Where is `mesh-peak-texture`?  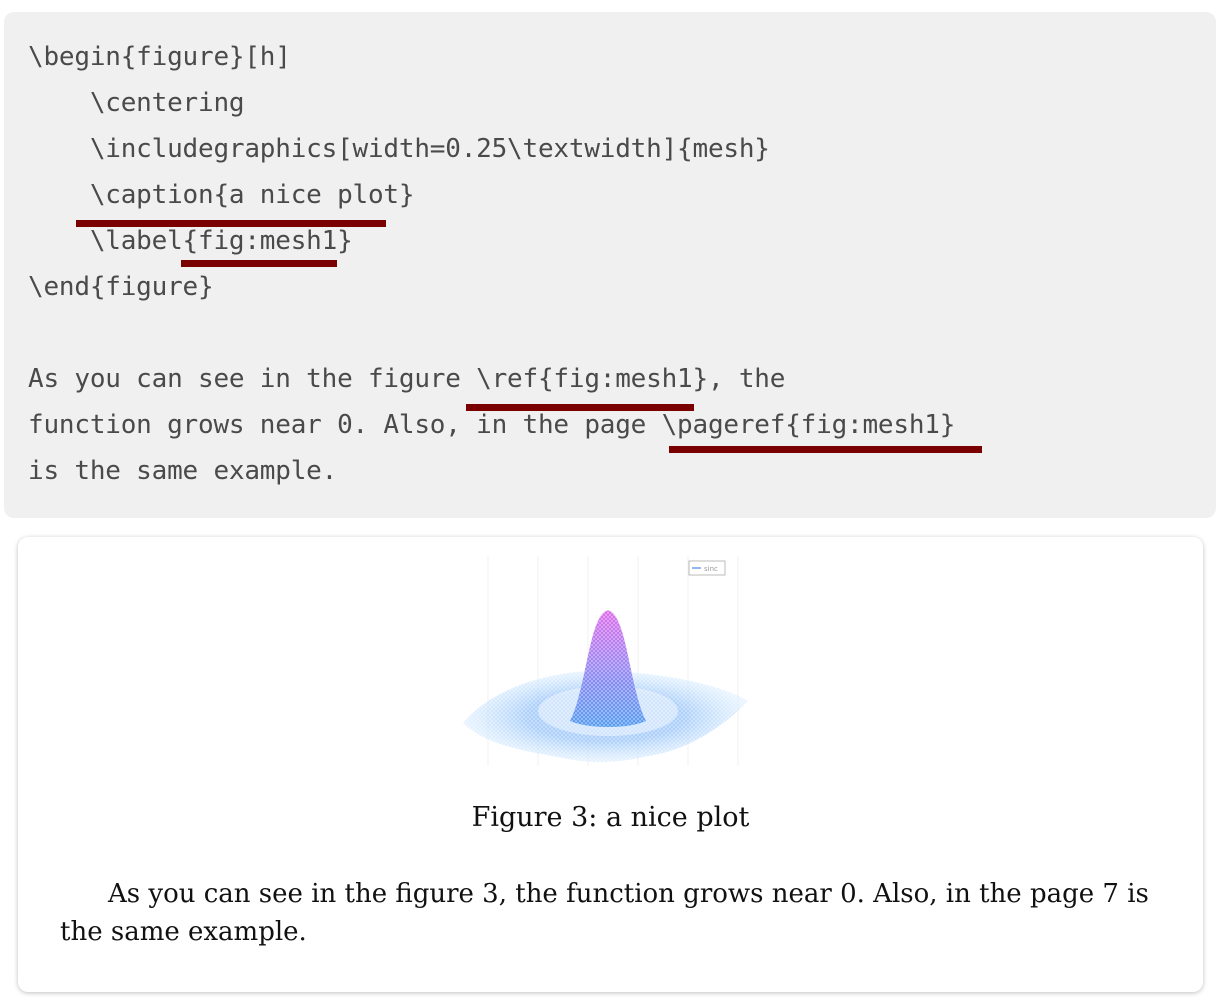
mesh-peak-texture is located at coordinates (608, 668).